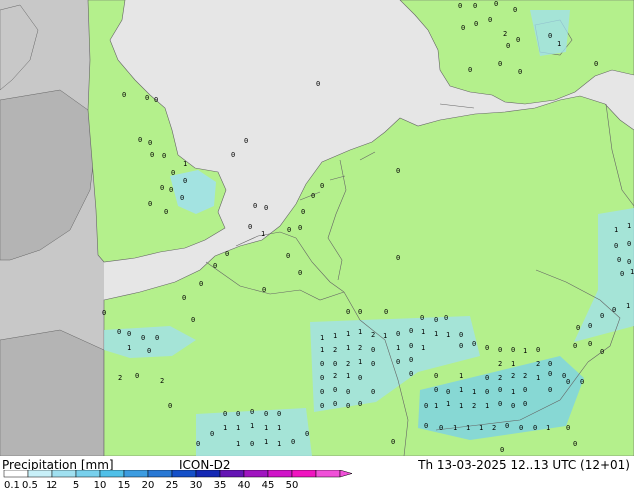 The image size is (634, 490). I want to click on scale-tick-label: 35, so click(220, 485).